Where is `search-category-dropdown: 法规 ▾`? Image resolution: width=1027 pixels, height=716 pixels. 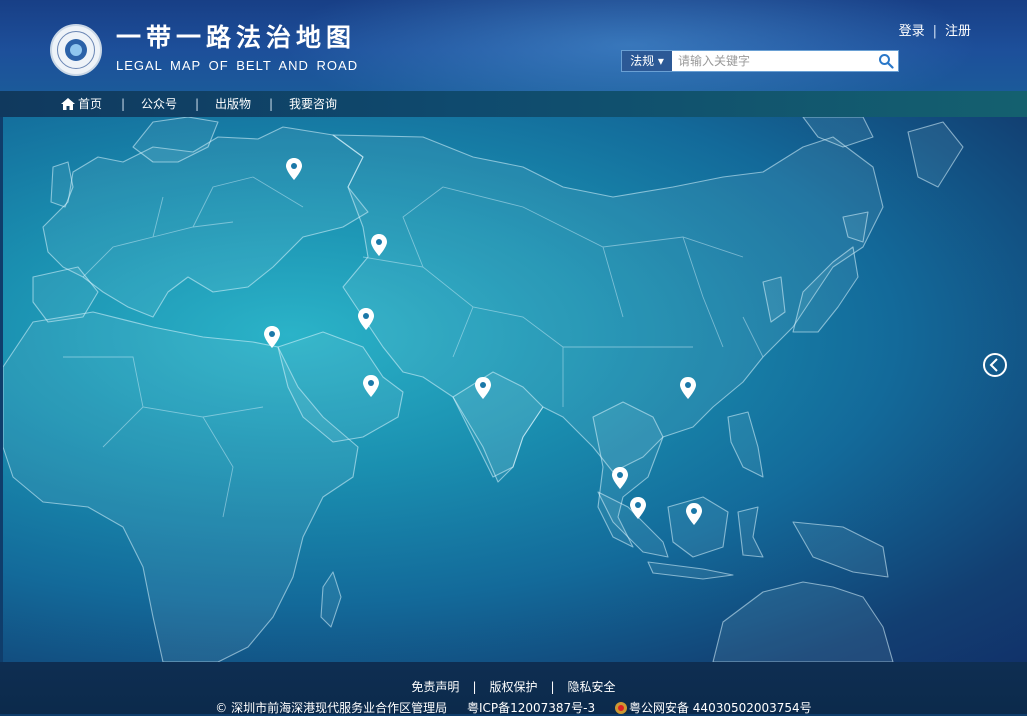
search-category-dropdown: 法规 ▾ is located at coordinates (647, 61).